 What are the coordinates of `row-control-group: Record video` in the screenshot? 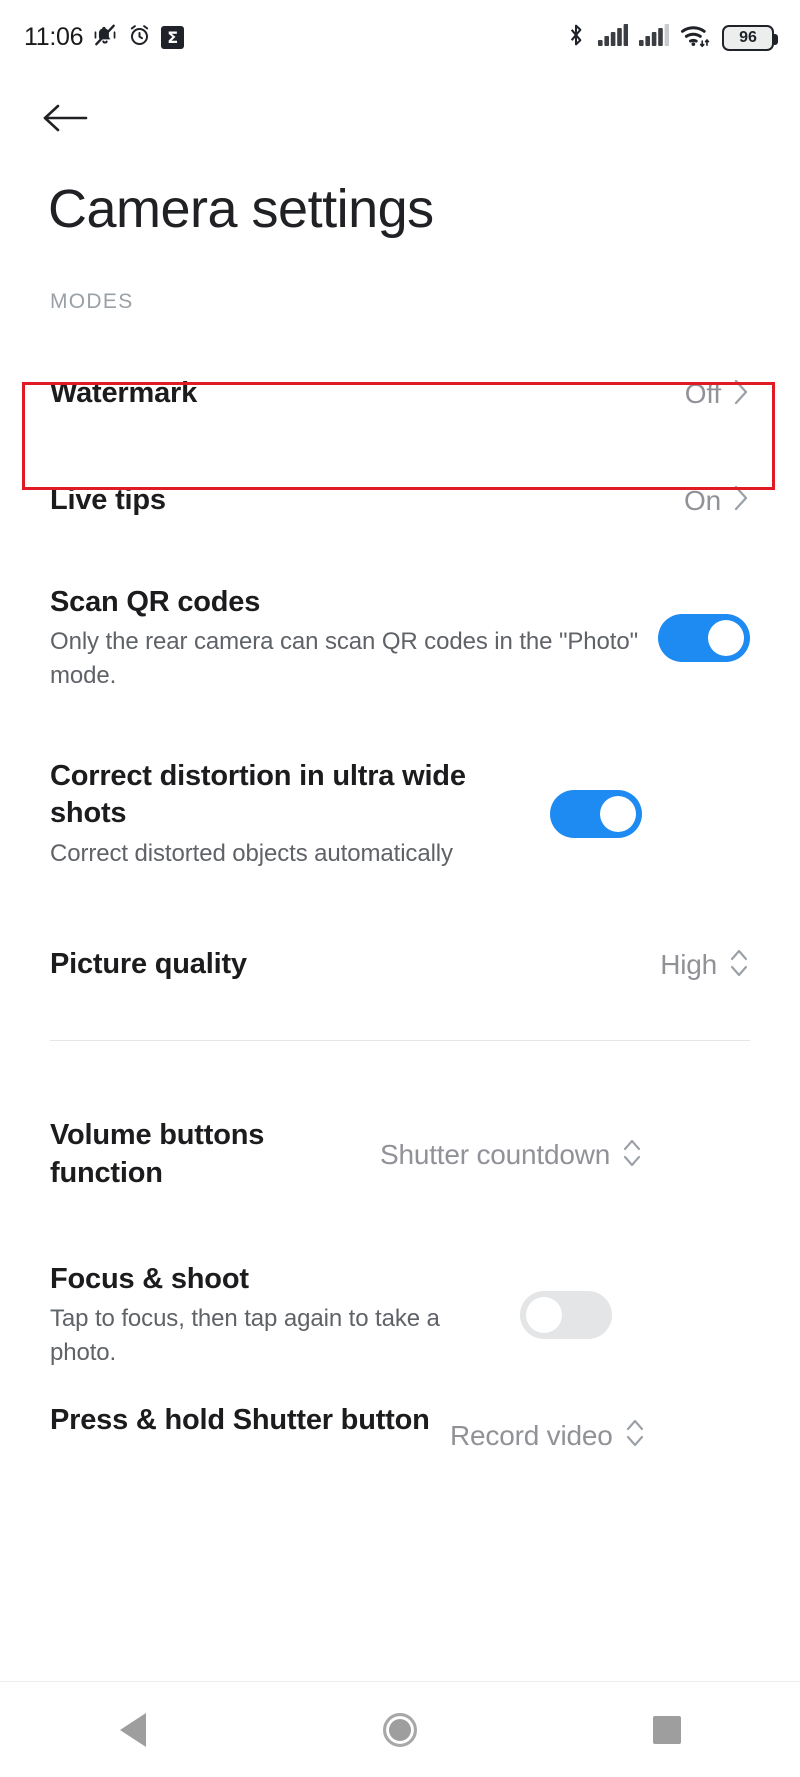 It's located at (548, 1428).